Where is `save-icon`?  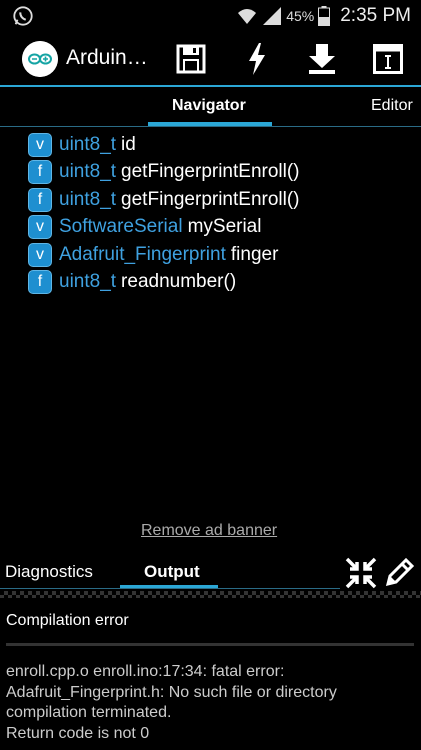 save-icon is located at coordinates (191, 59).